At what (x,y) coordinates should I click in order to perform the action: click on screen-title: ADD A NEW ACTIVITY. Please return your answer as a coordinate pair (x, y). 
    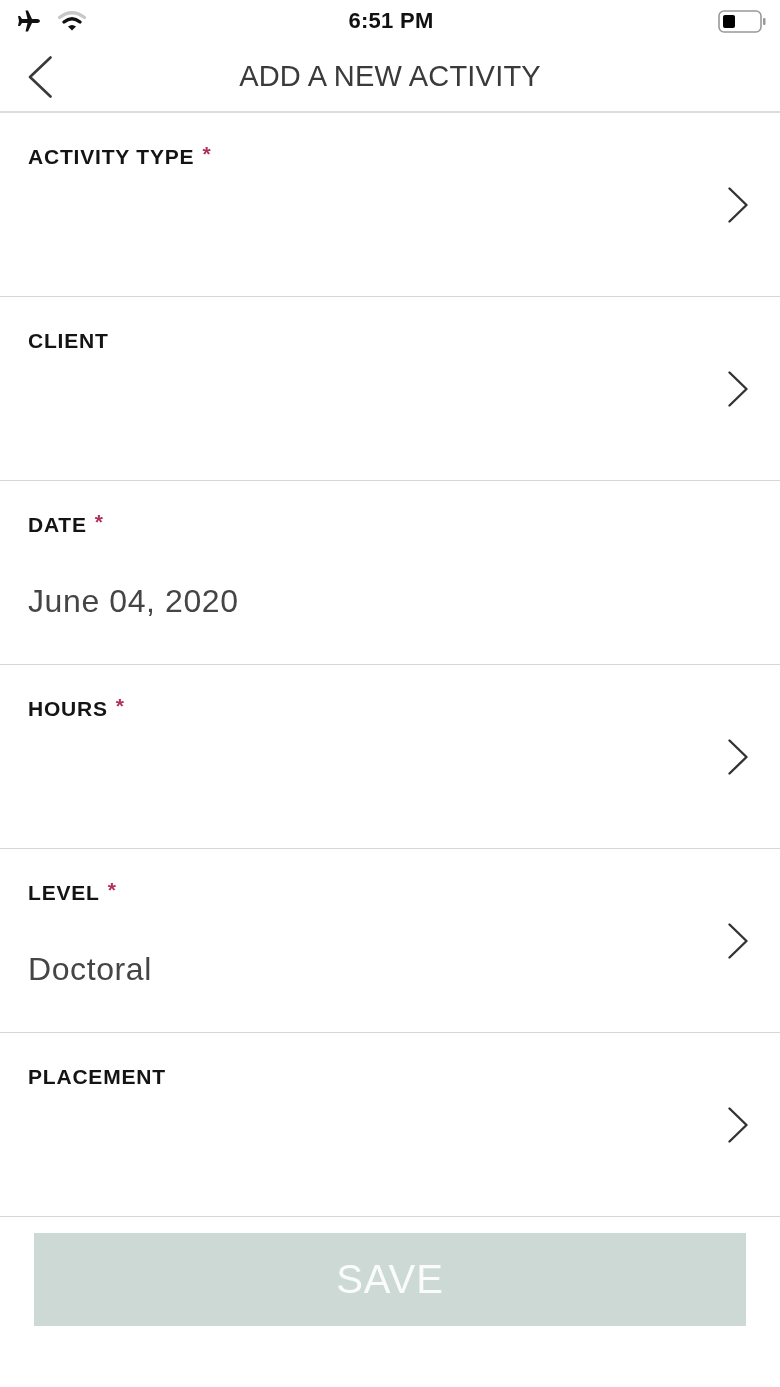
    Looking at the image, I should click on (390, 76).